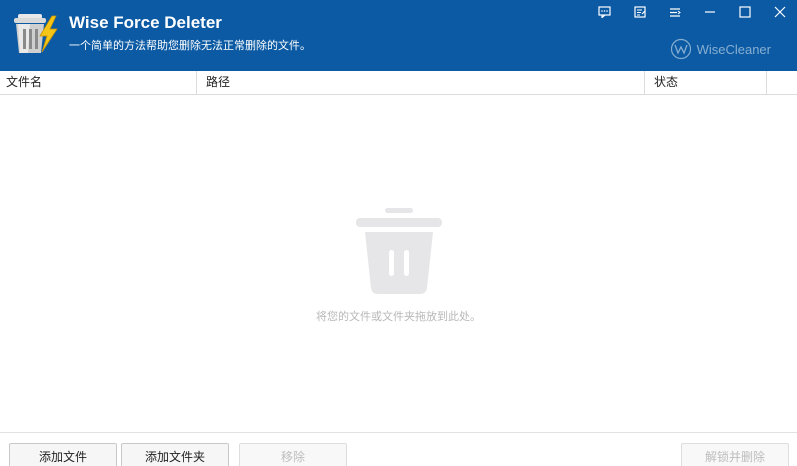 The width and height of the screenshot is (797, 466). Describe the element at coordinates (421, 83) in the screenshot. I see `column-header-path: 路径` at that location.